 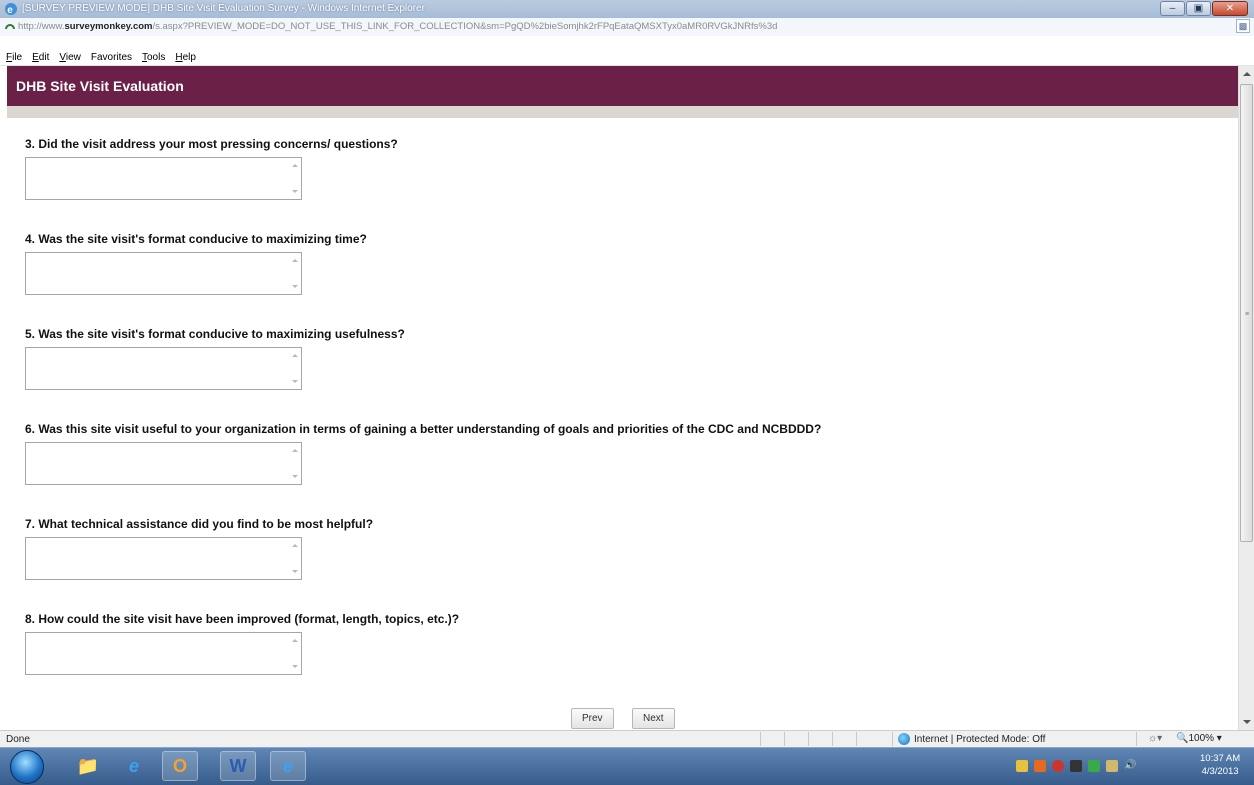 I want to click on scrollbar-thumb: ≡, so click(x=1246, y=313).